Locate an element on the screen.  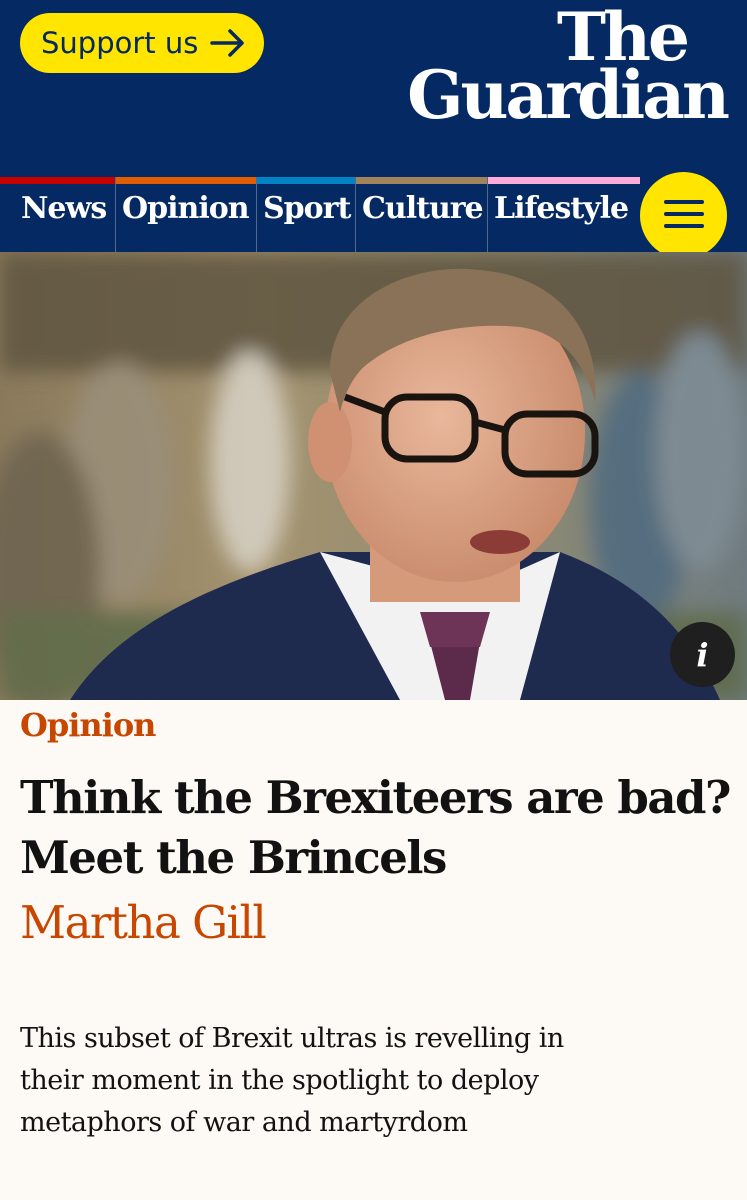
nav-item-opinion: Opinion is located at coordinates (185, 214).